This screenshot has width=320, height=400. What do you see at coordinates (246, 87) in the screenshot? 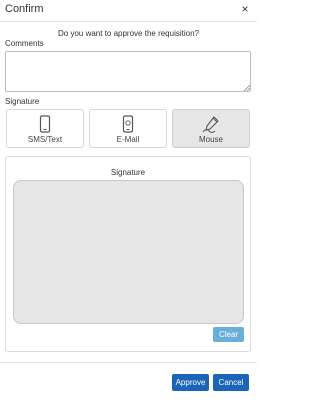
I see `resize-grip-icon` at bounding box center [246, 87].